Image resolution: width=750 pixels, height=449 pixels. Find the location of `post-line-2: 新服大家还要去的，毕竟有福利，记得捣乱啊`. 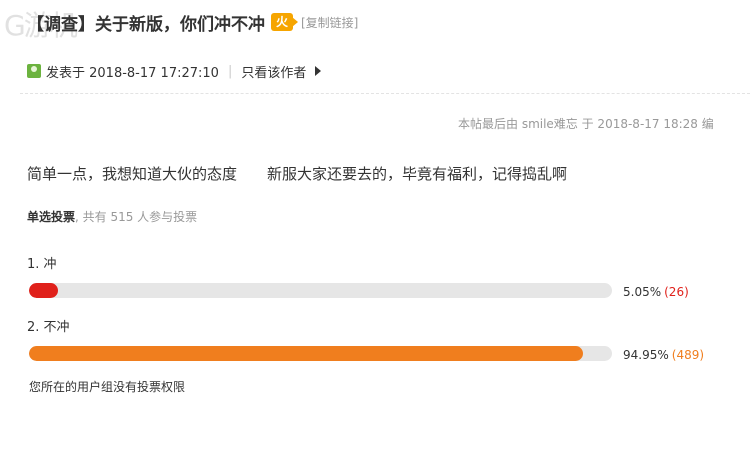

post-line-2: 新服大家还要去的，毕竟有福利，记得捣乱啊 is located at coordinates (417, 174).